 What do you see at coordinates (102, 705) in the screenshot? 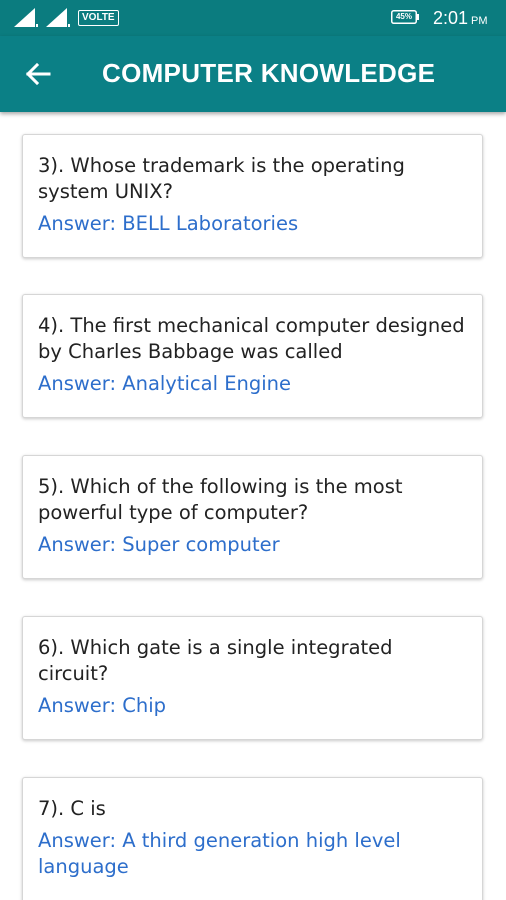
I see `answer-text: Answer: Chip` at bounding box center [102, 705].